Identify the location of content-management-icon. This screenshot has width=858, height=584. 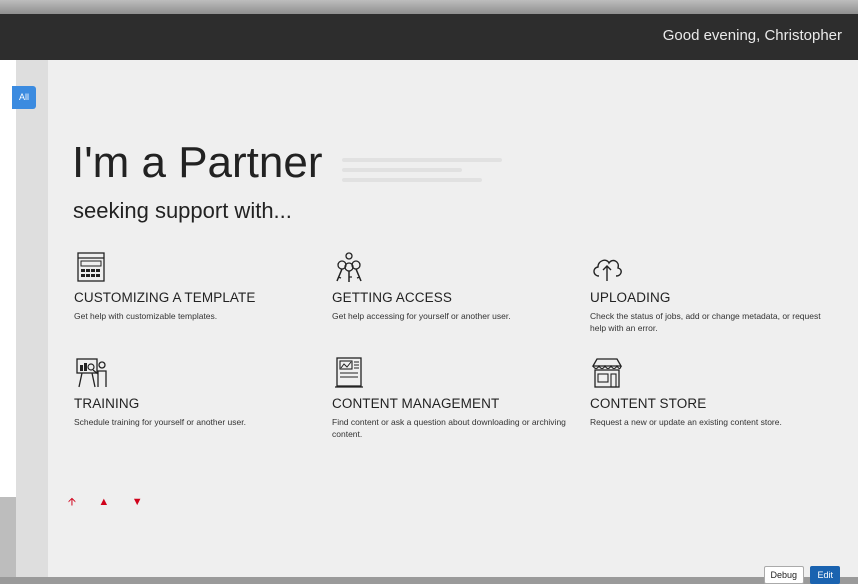
(349, 372).